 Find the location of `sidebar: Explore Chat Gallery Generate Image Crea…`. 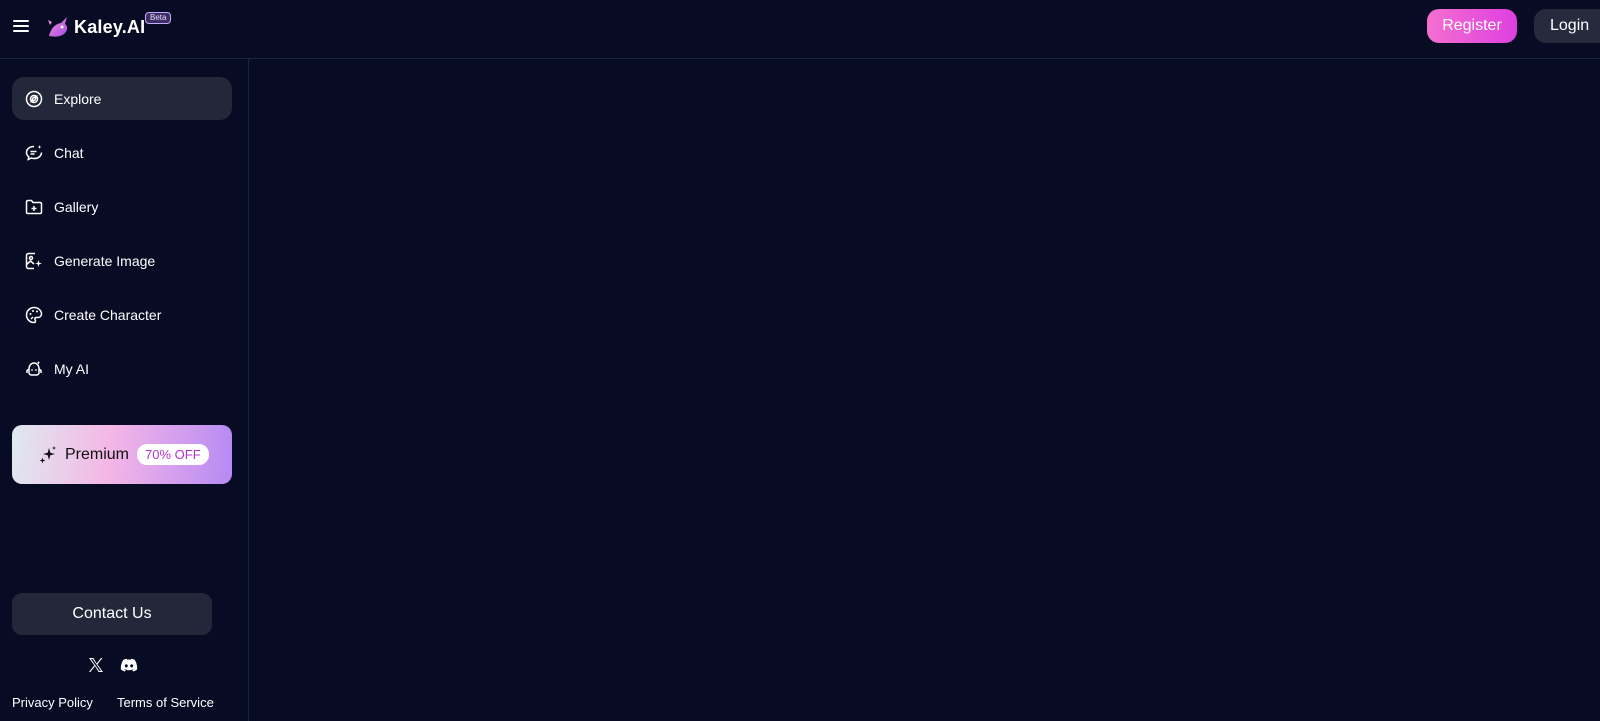

sidebar: Explore Chat Gallery Generate Image Crea… is located at coordinates (124, 390).